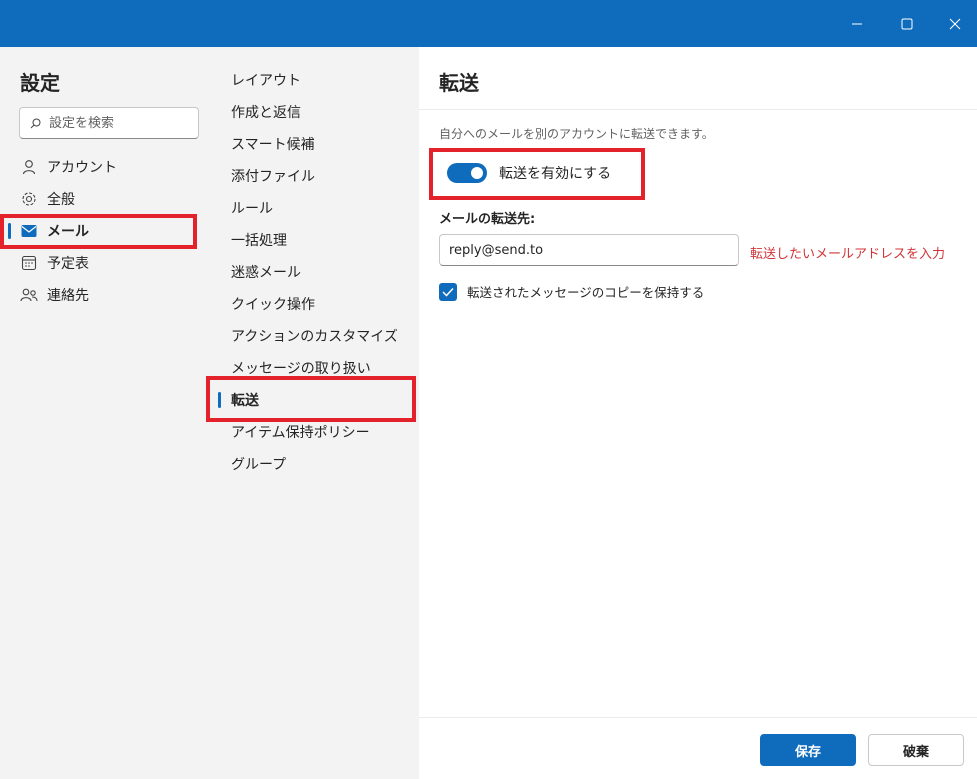  Describe the element at coordinates (318, 400) in the screenshot. I see `sub-item-forwarding: 転送` at that location.